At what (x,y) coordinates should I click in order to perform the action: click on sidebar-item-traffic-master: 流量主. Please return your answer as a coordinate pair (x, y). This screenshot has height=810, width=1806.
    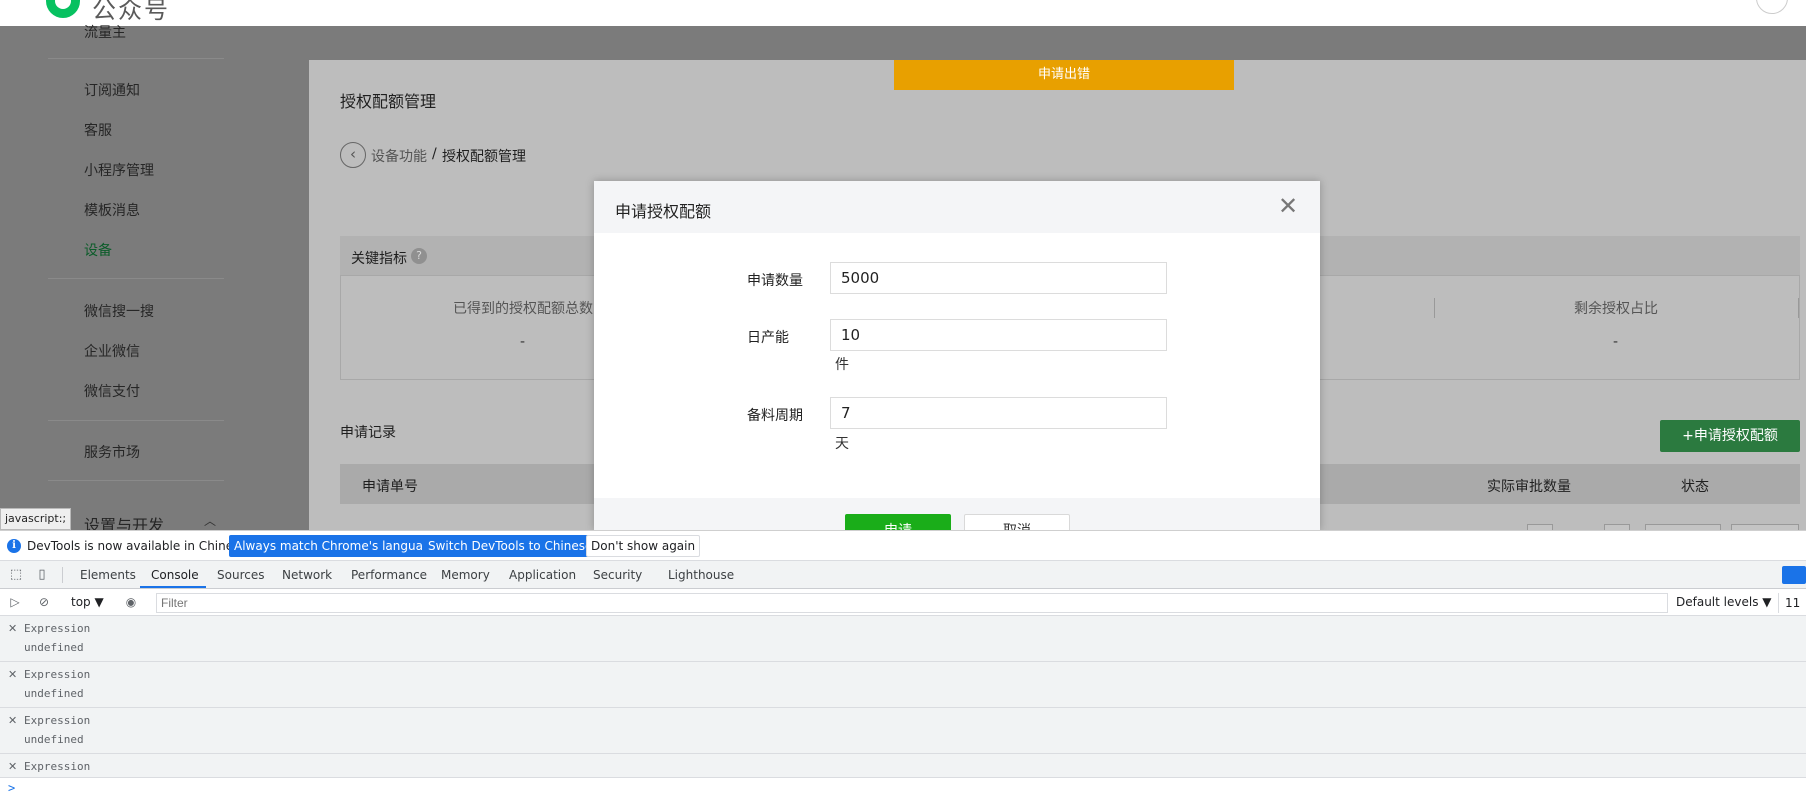
    Looking at the image, I should click on (105, 32).